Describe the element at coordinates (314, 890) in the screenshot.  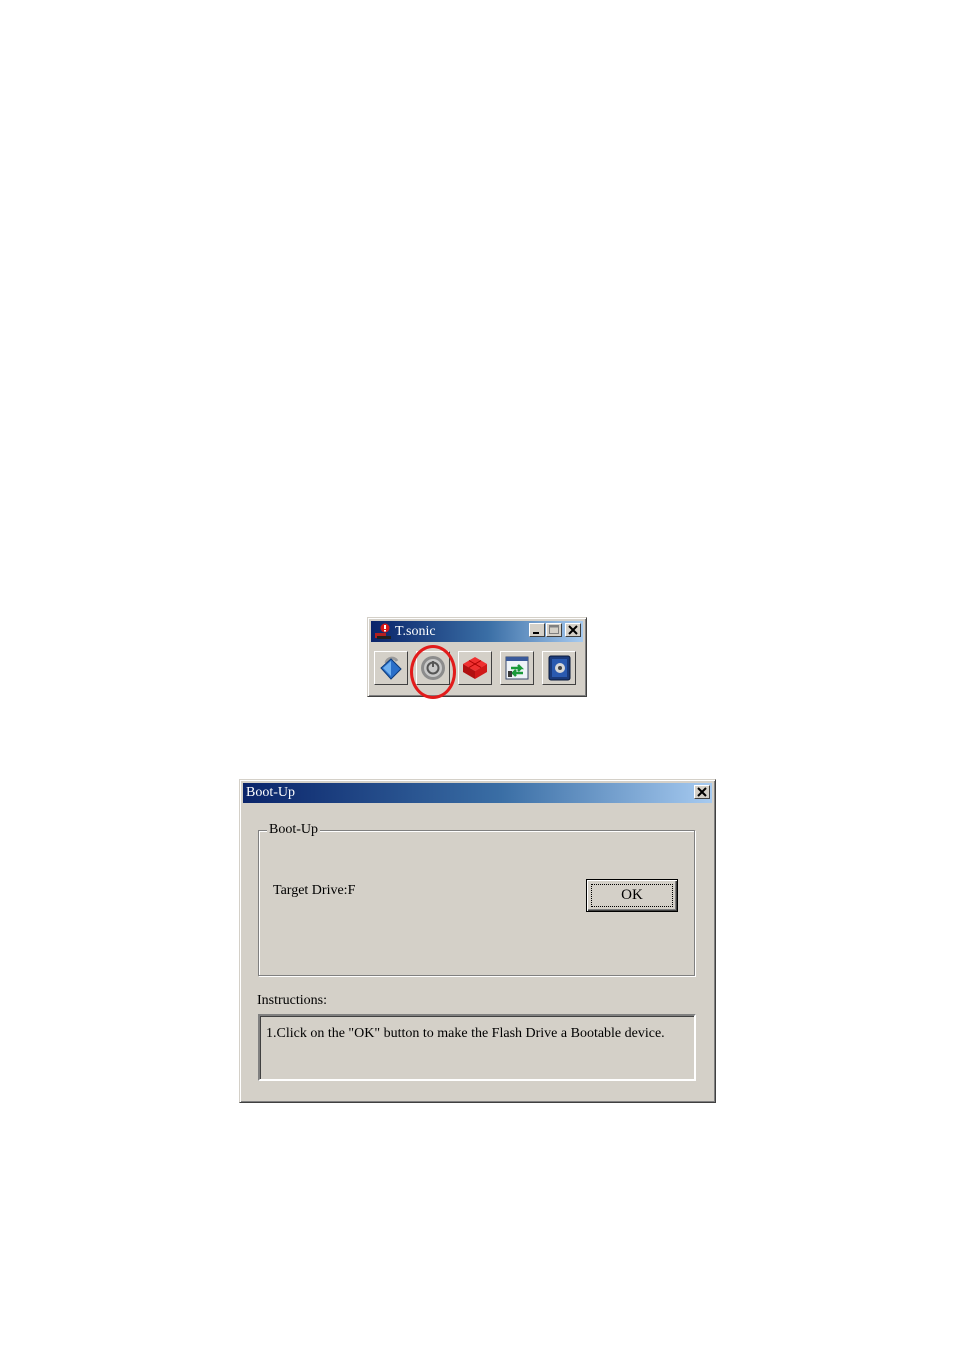
I see `target-drive-label: Target Drive:F` at that location.